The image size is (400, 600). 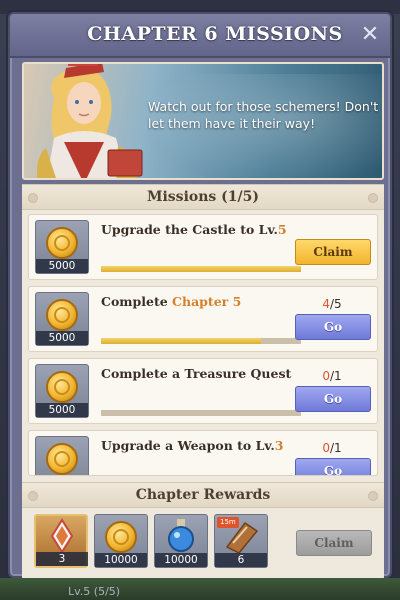 What do you see at coordinates (200, 589) in the screenshot?
I see `background-bottom: Lv.5 (5/5)` at bounding box center [200, 589].